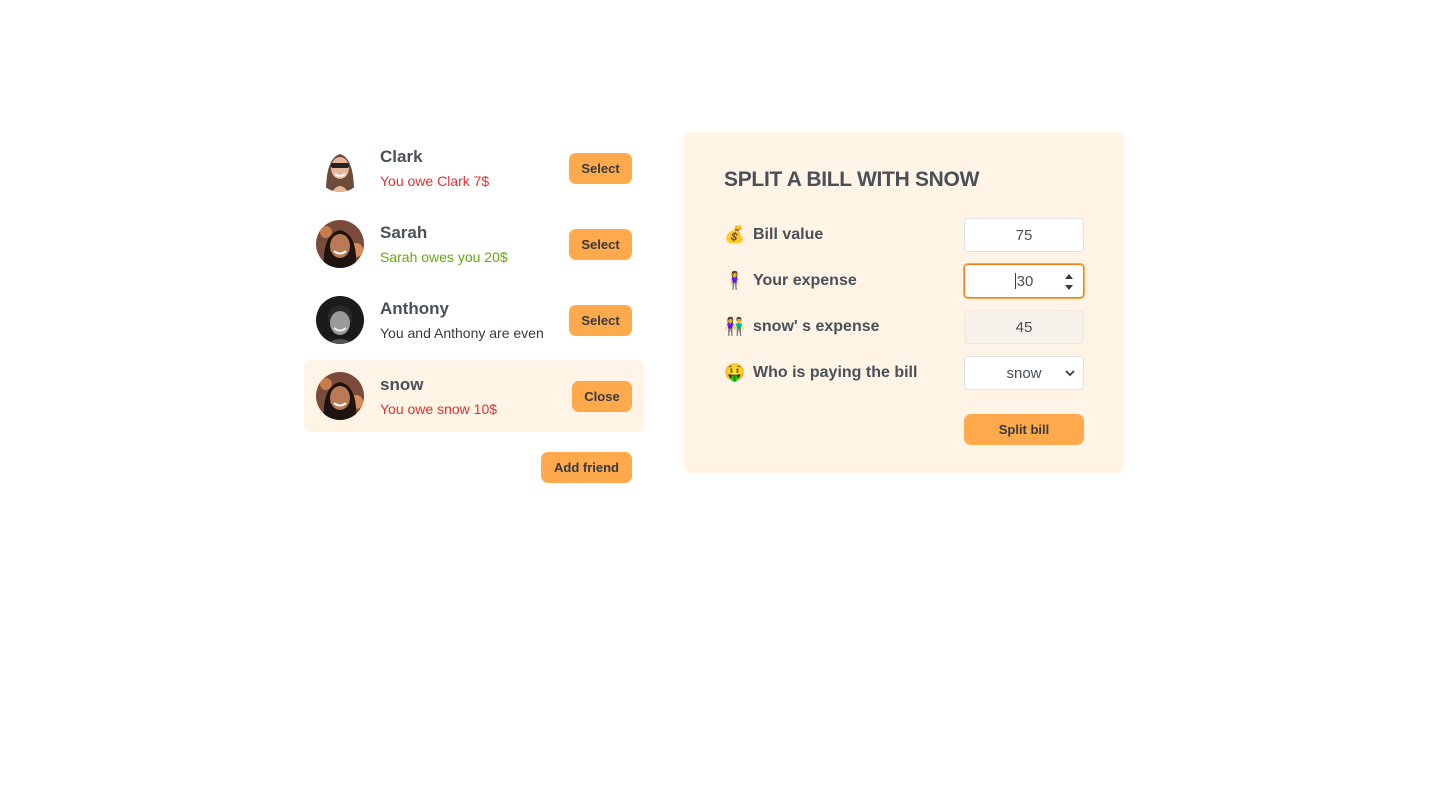  What do you see at coordinates (435, 181) in the screenshot?
I see `friend-balance: You owe Clark 7$` at bounding box center [435, 181].